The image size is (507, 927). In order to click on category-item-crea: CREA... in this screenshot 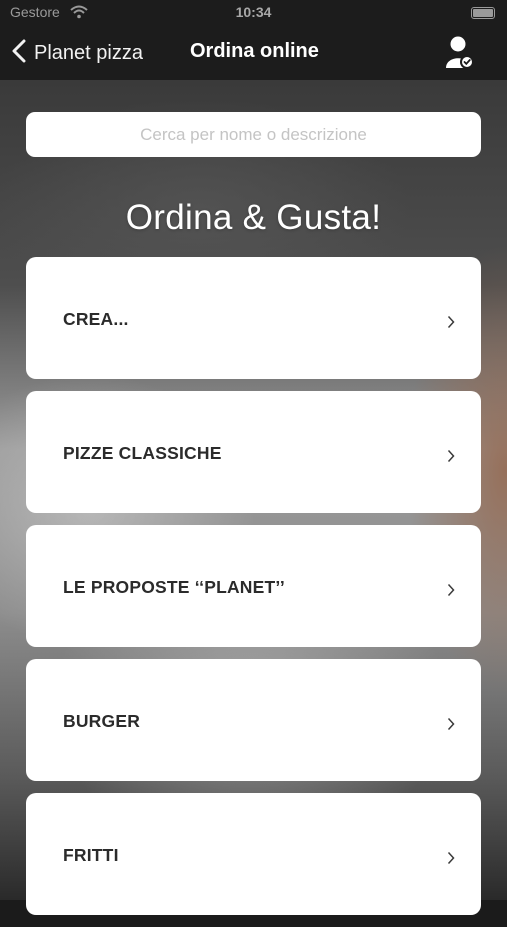, I will do `click(253, 318)`.